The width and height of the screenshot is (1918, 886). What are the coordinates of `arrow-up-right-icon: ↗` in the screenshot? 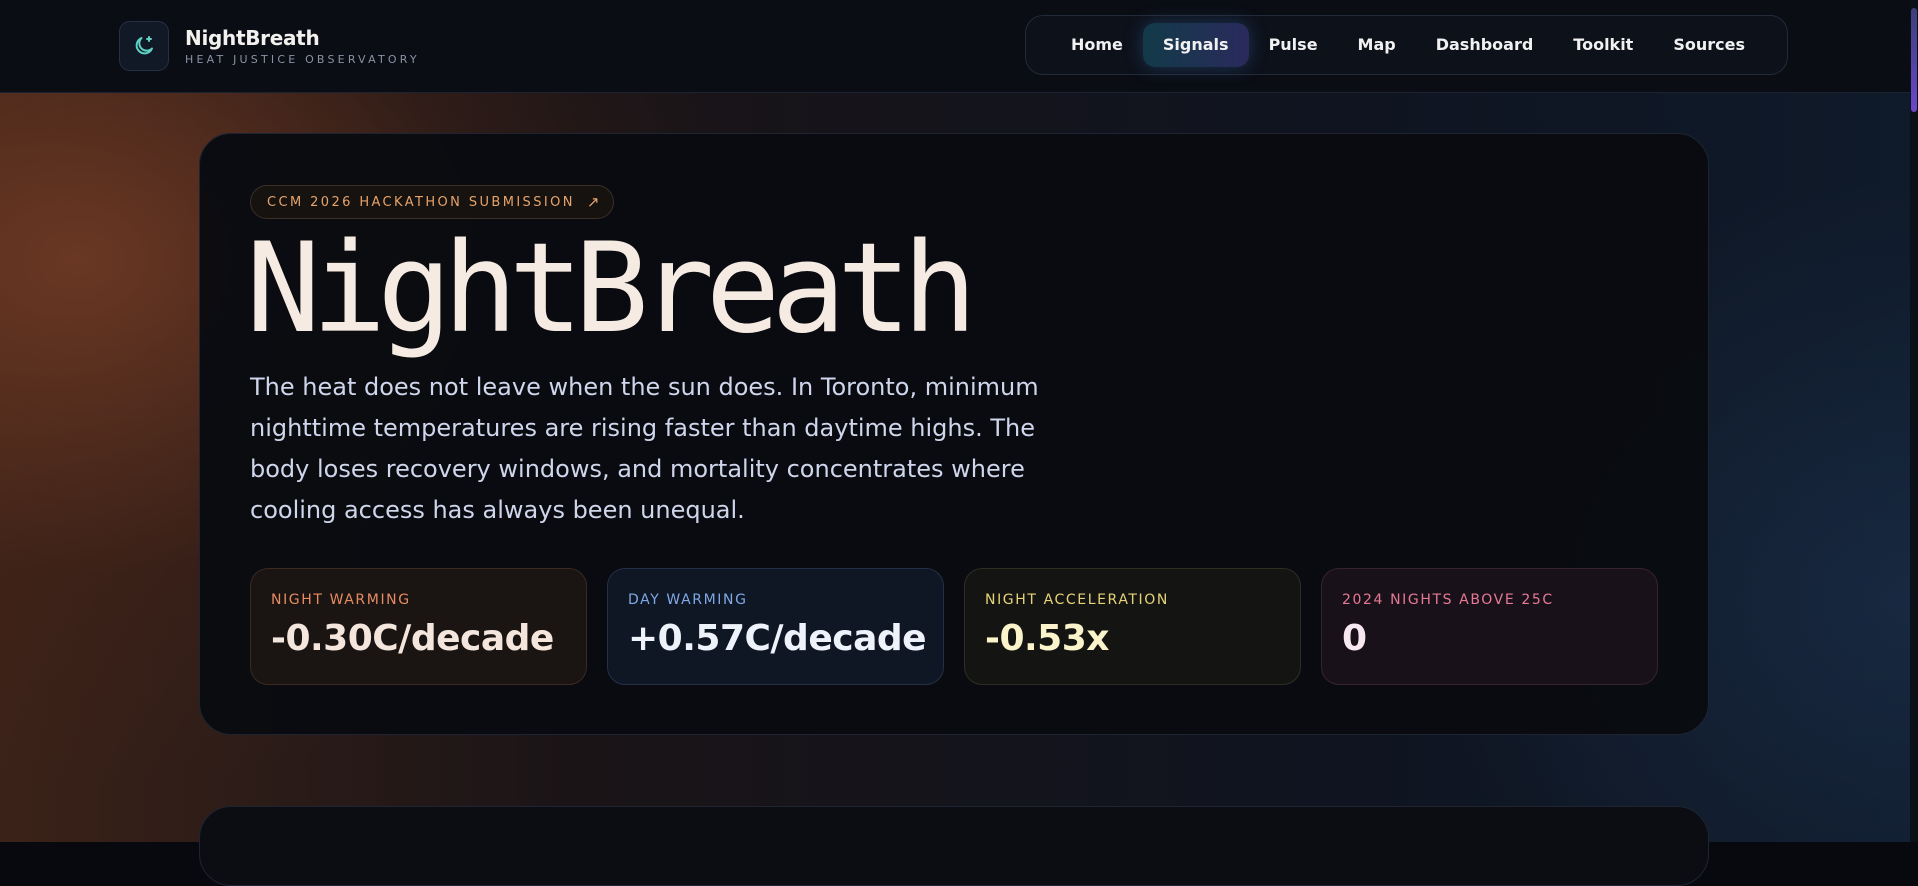 It's located at (593, 202).